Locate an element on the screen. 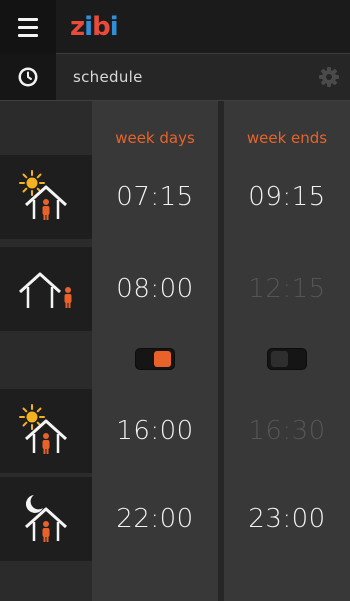 The width and height of the screenshot is (350, 601). weekdays-time-4: 22:00 is located at coordinates (155, 519).